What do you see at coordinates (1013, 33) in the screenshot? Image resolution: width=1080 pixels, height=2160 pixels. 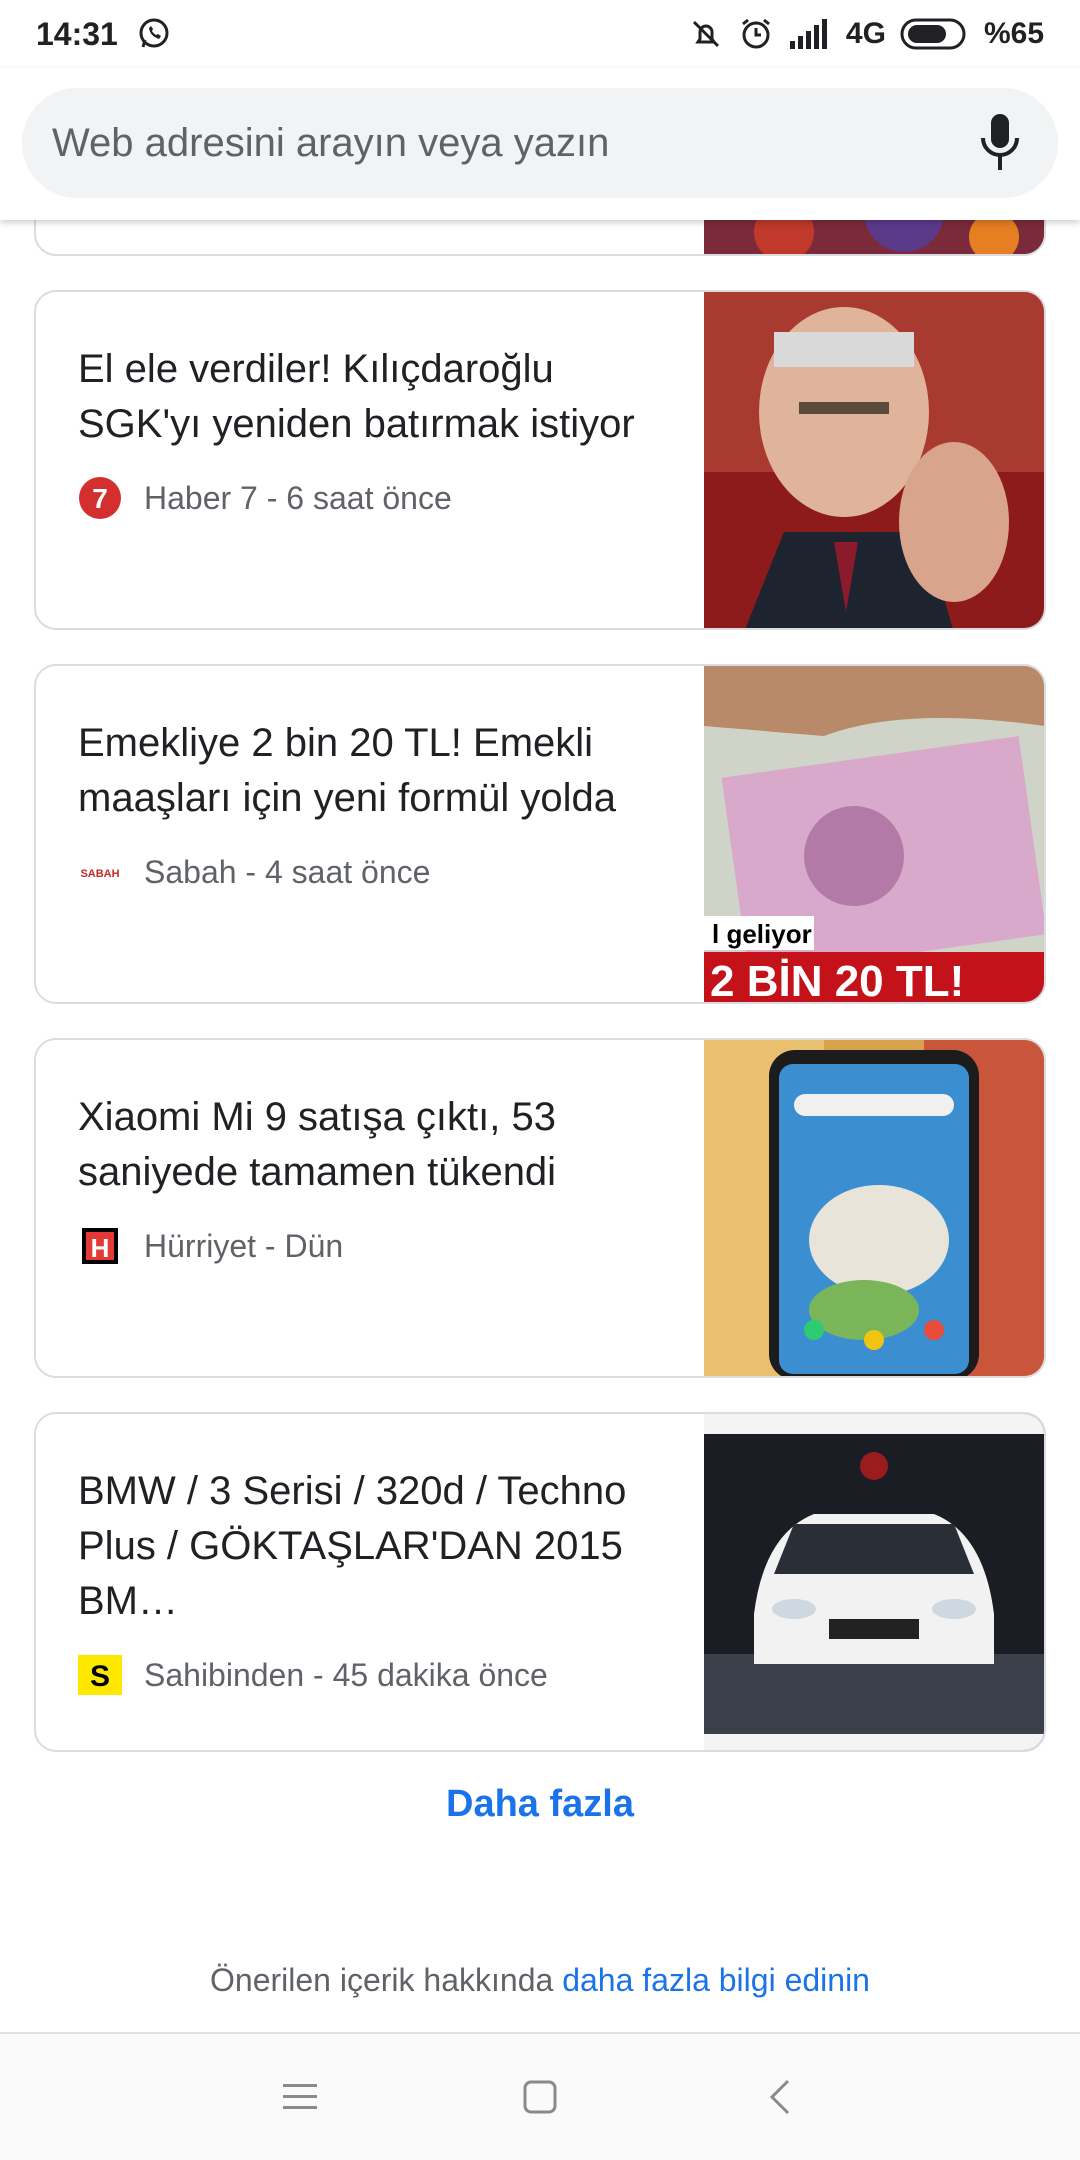 I see `battery-percent: %65` at bounding box center [1013, 33].